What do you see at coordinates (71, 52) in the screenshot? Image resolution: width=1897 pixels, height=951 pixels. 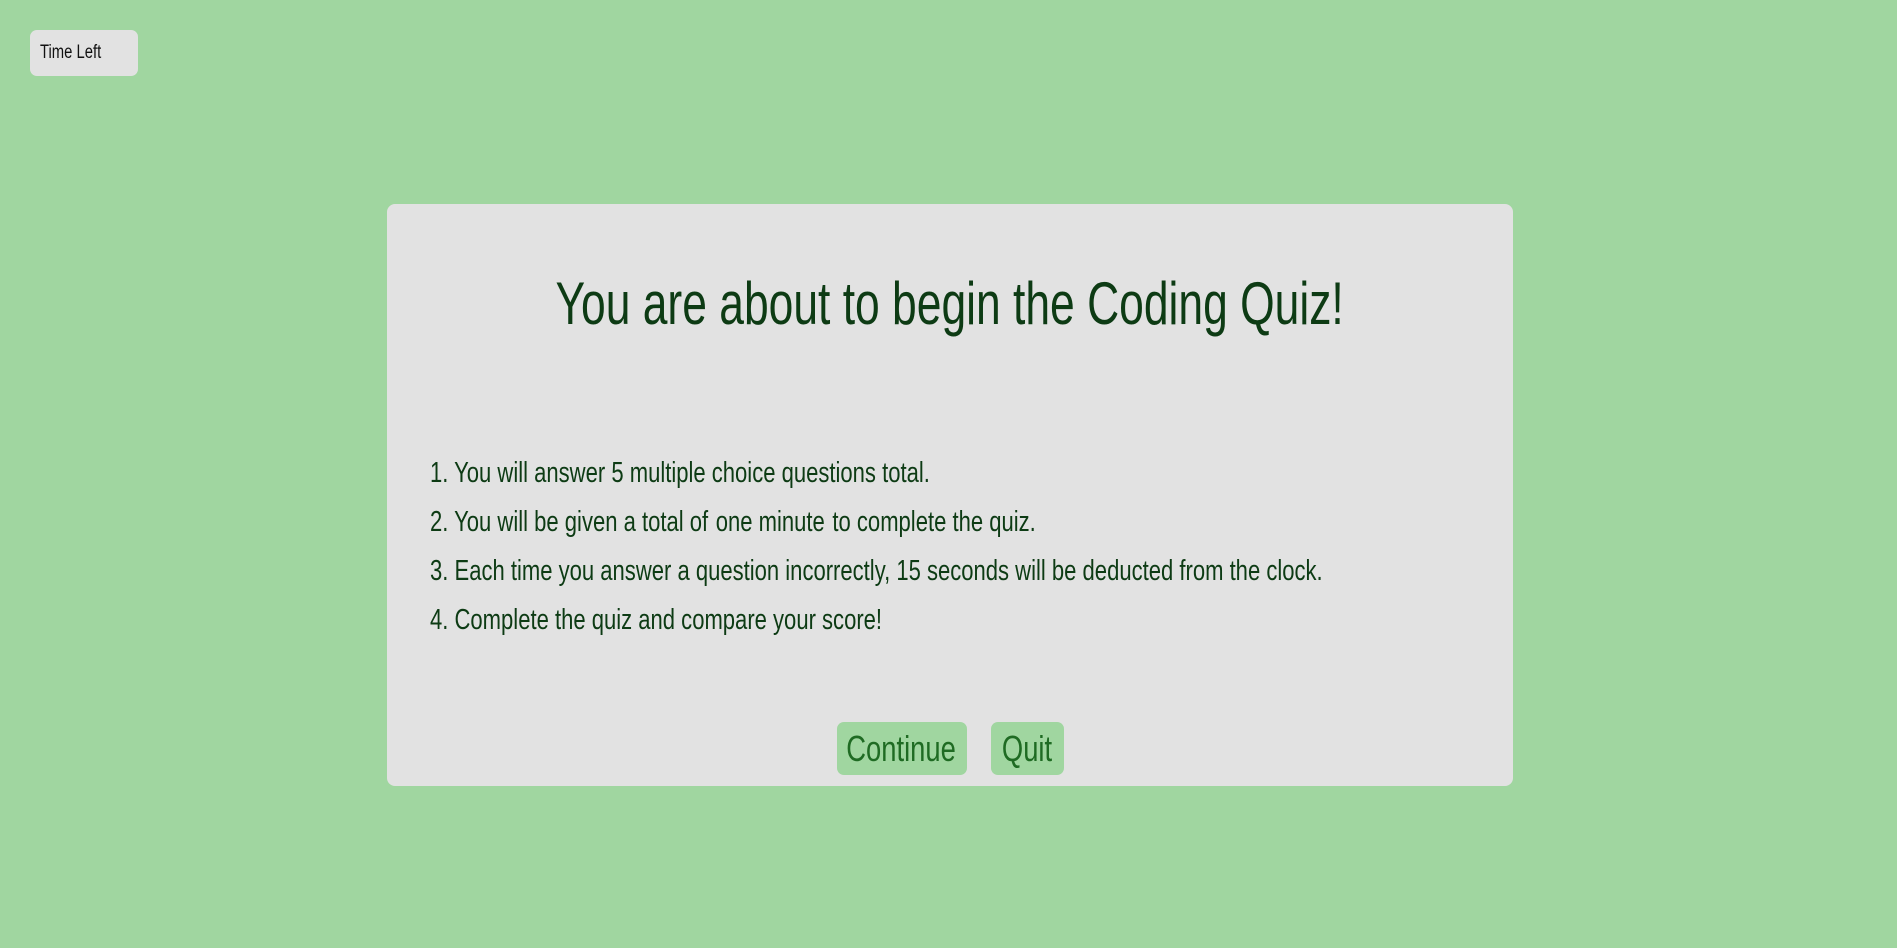 I see `time-left-label: Time Left` at bounding box center [71, 52].